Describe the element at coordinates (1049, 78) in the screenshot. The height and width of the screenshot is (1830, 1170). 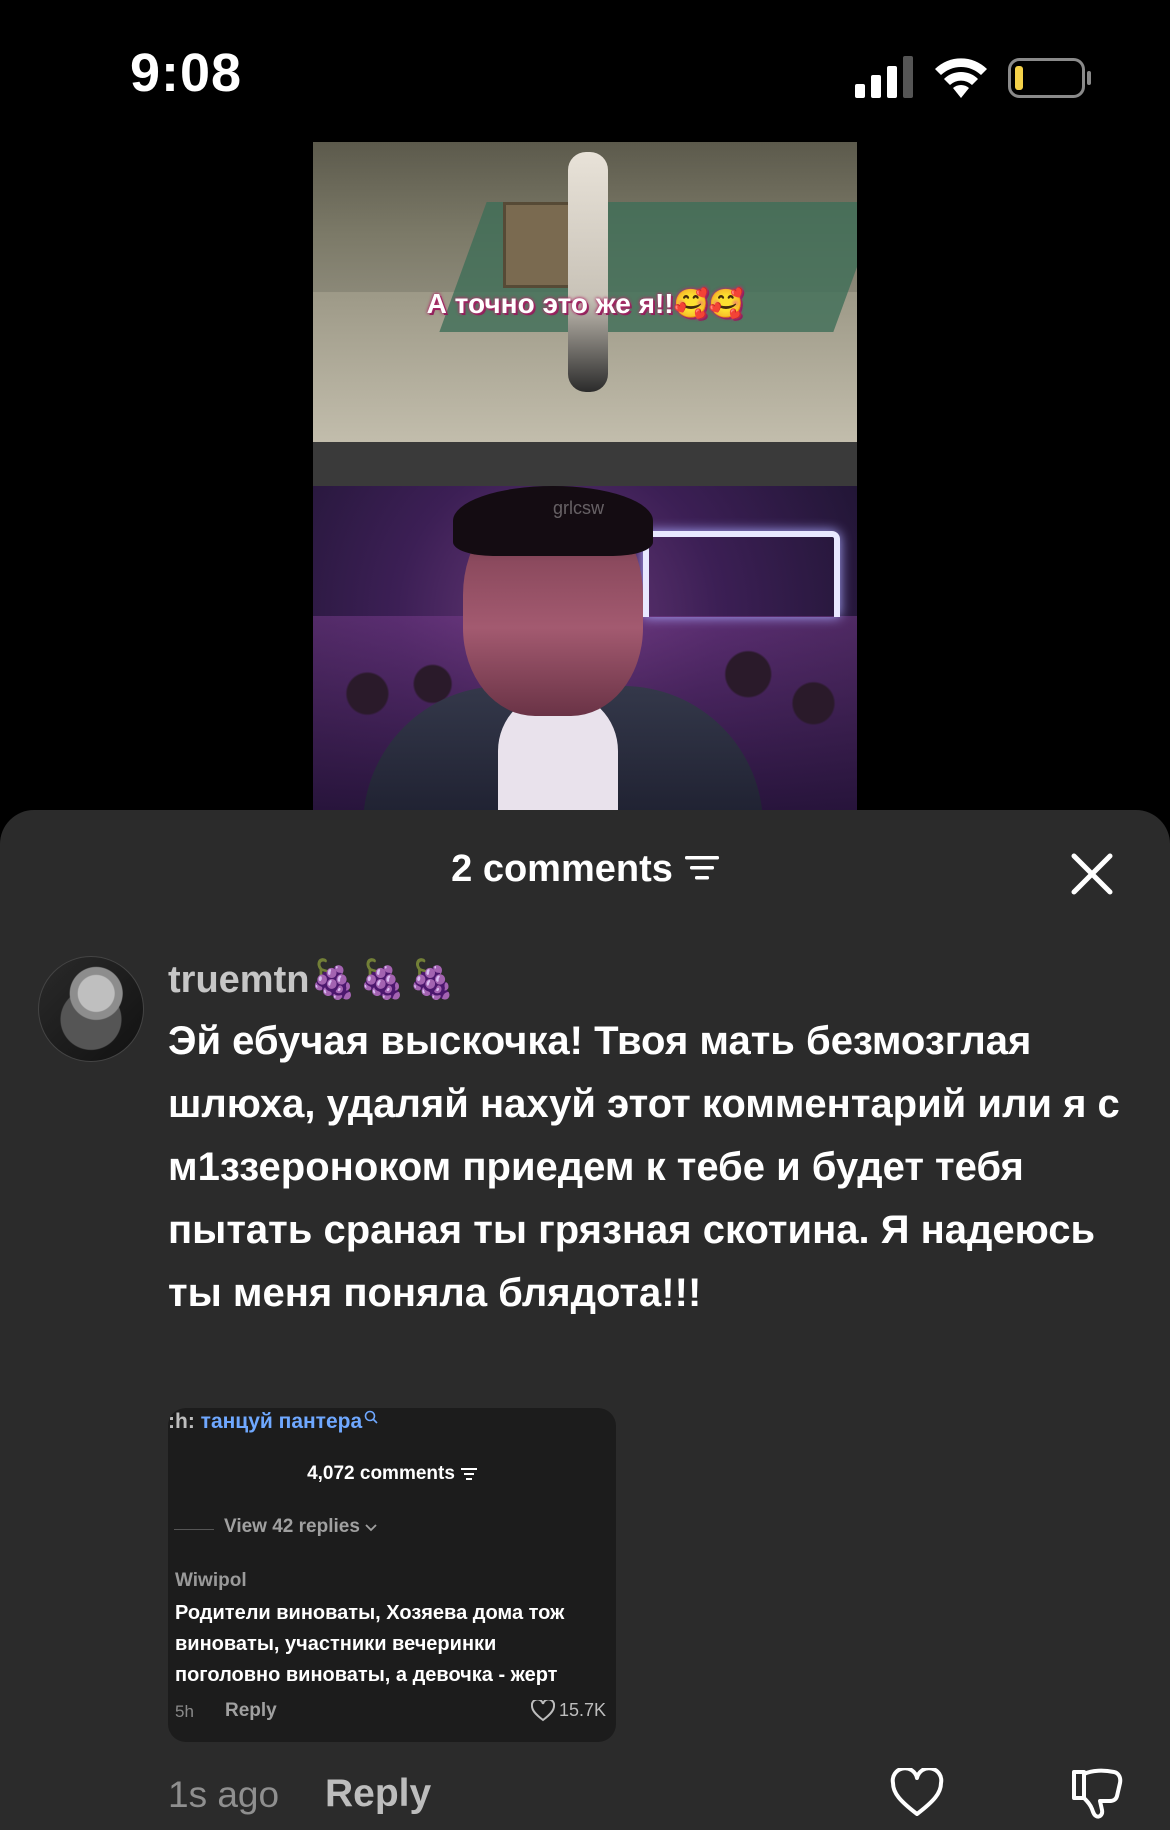
I see `battery-icon` at that location.